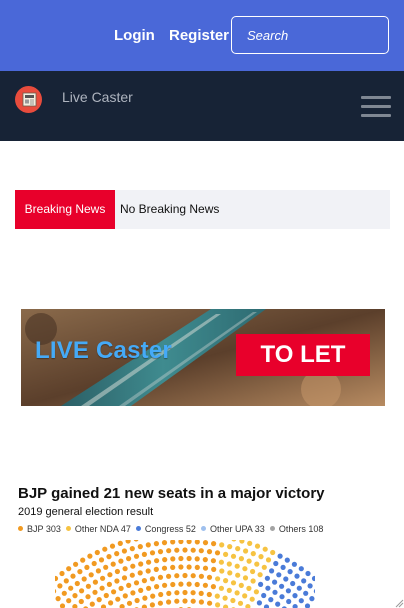 The height and width of the screenshot is (608, 404). I want to click on resize-grip-icon, so click(399, 603).